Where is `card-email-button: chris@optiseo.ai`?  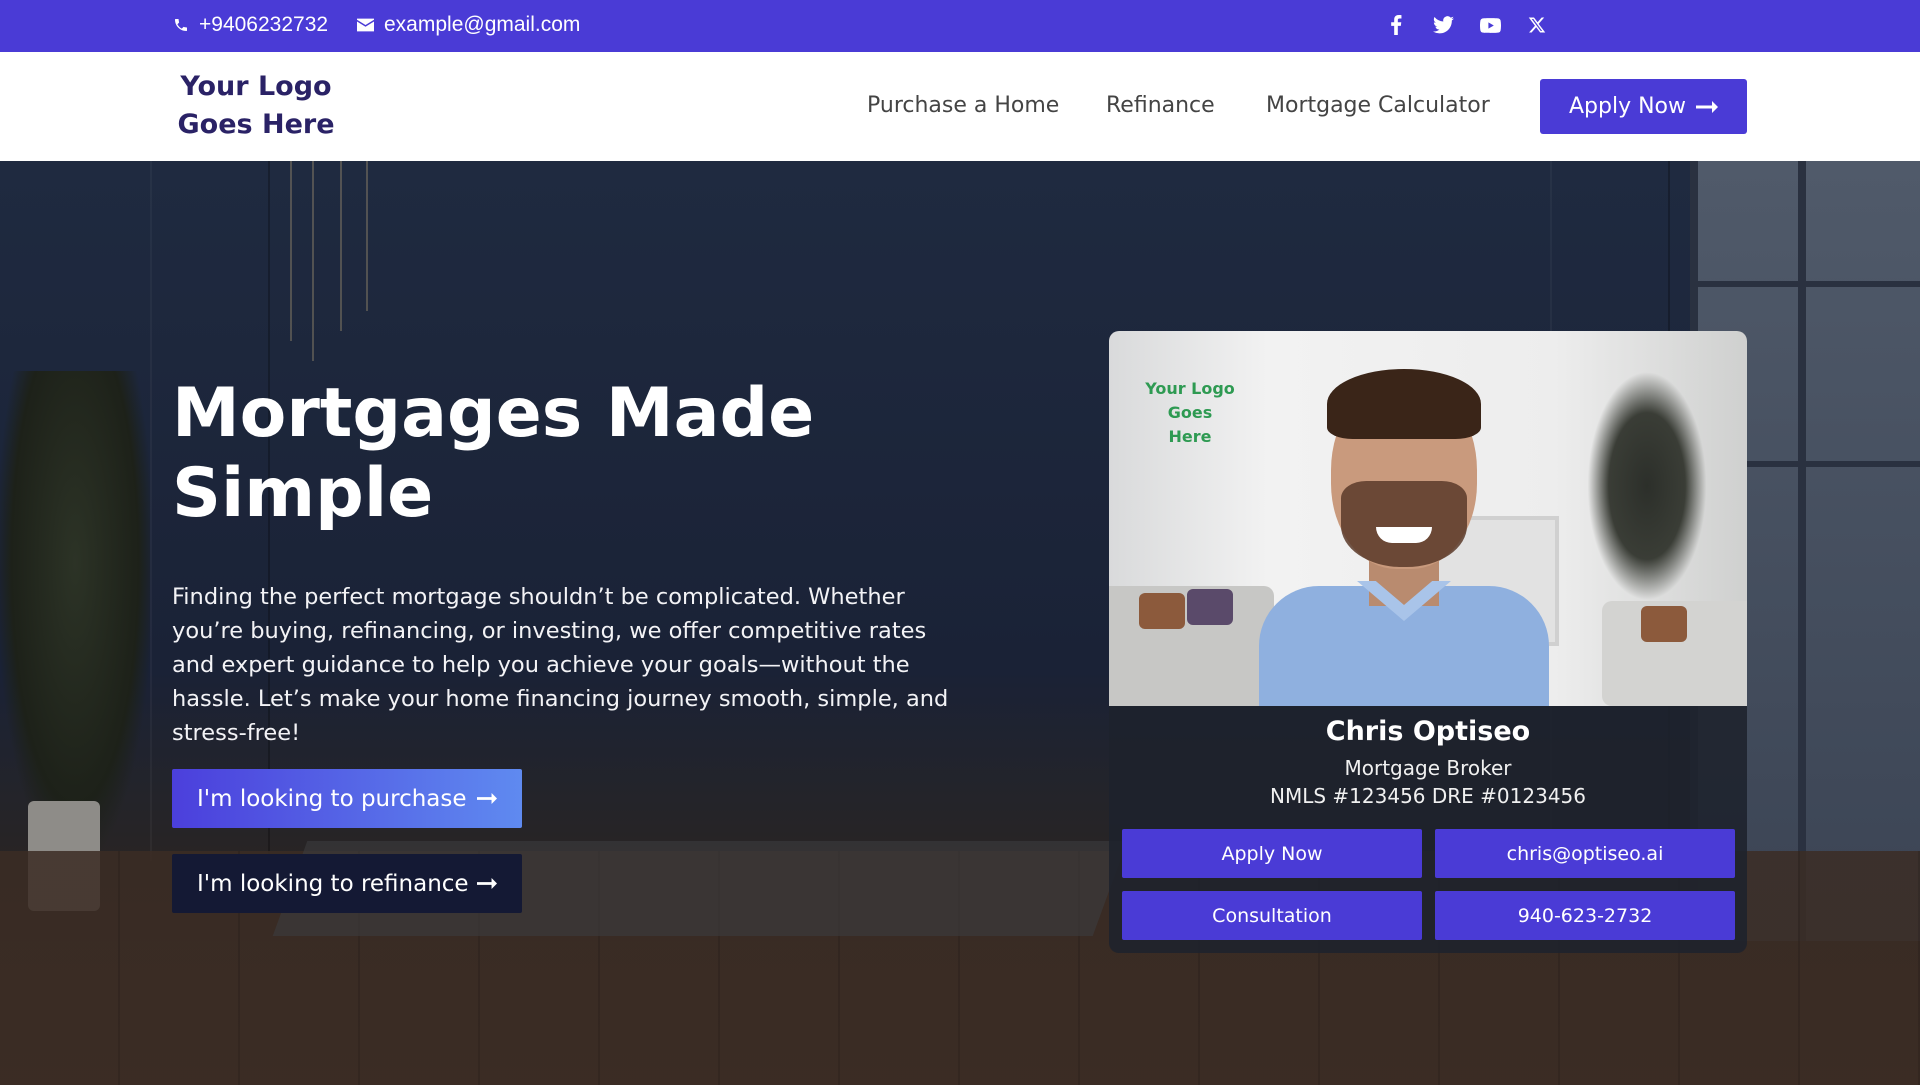 card-email-button: chris@optiseo.ai is located at coordinates (1585, 853).